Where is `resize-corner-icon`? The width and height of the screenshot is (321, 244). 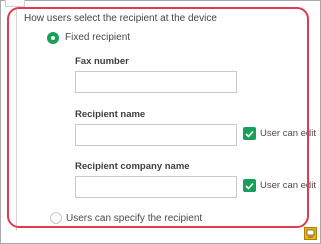 resize-corner-icon is located at coordinates (310, 233).